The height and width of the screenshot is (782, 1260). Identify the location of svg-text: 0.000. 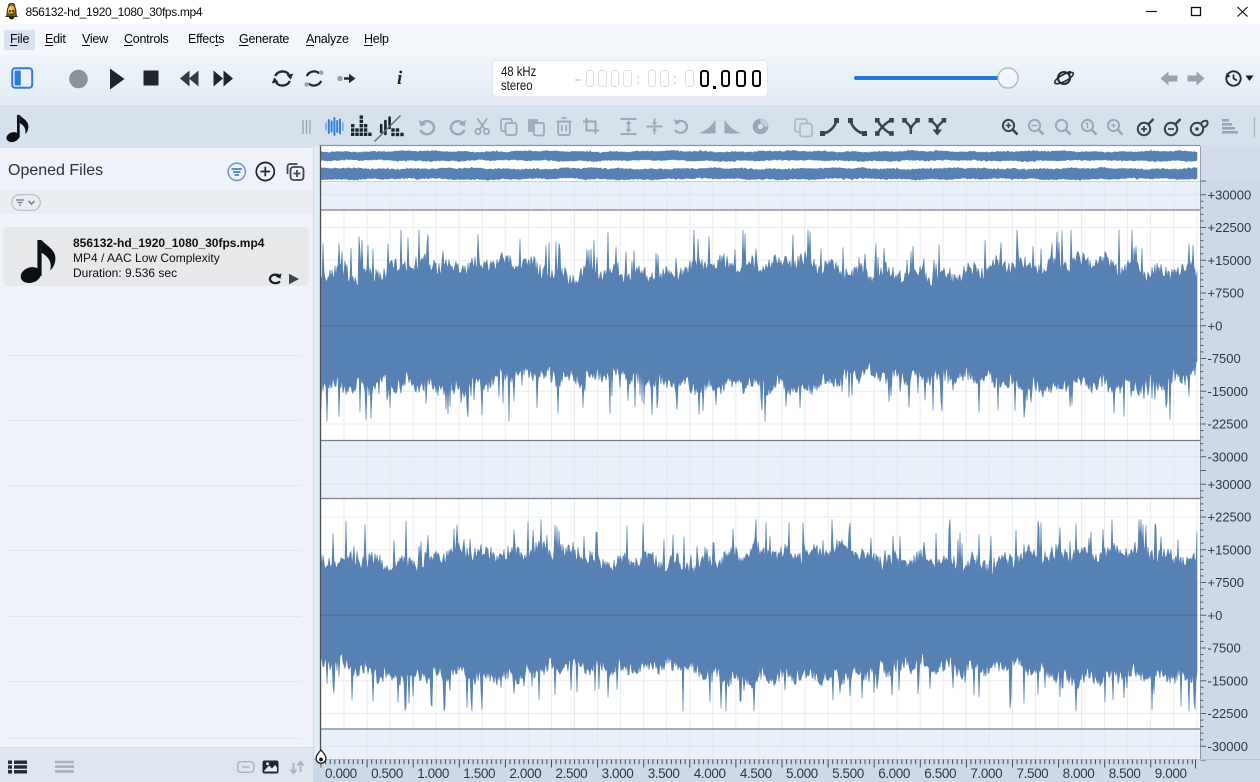
(341, 773).